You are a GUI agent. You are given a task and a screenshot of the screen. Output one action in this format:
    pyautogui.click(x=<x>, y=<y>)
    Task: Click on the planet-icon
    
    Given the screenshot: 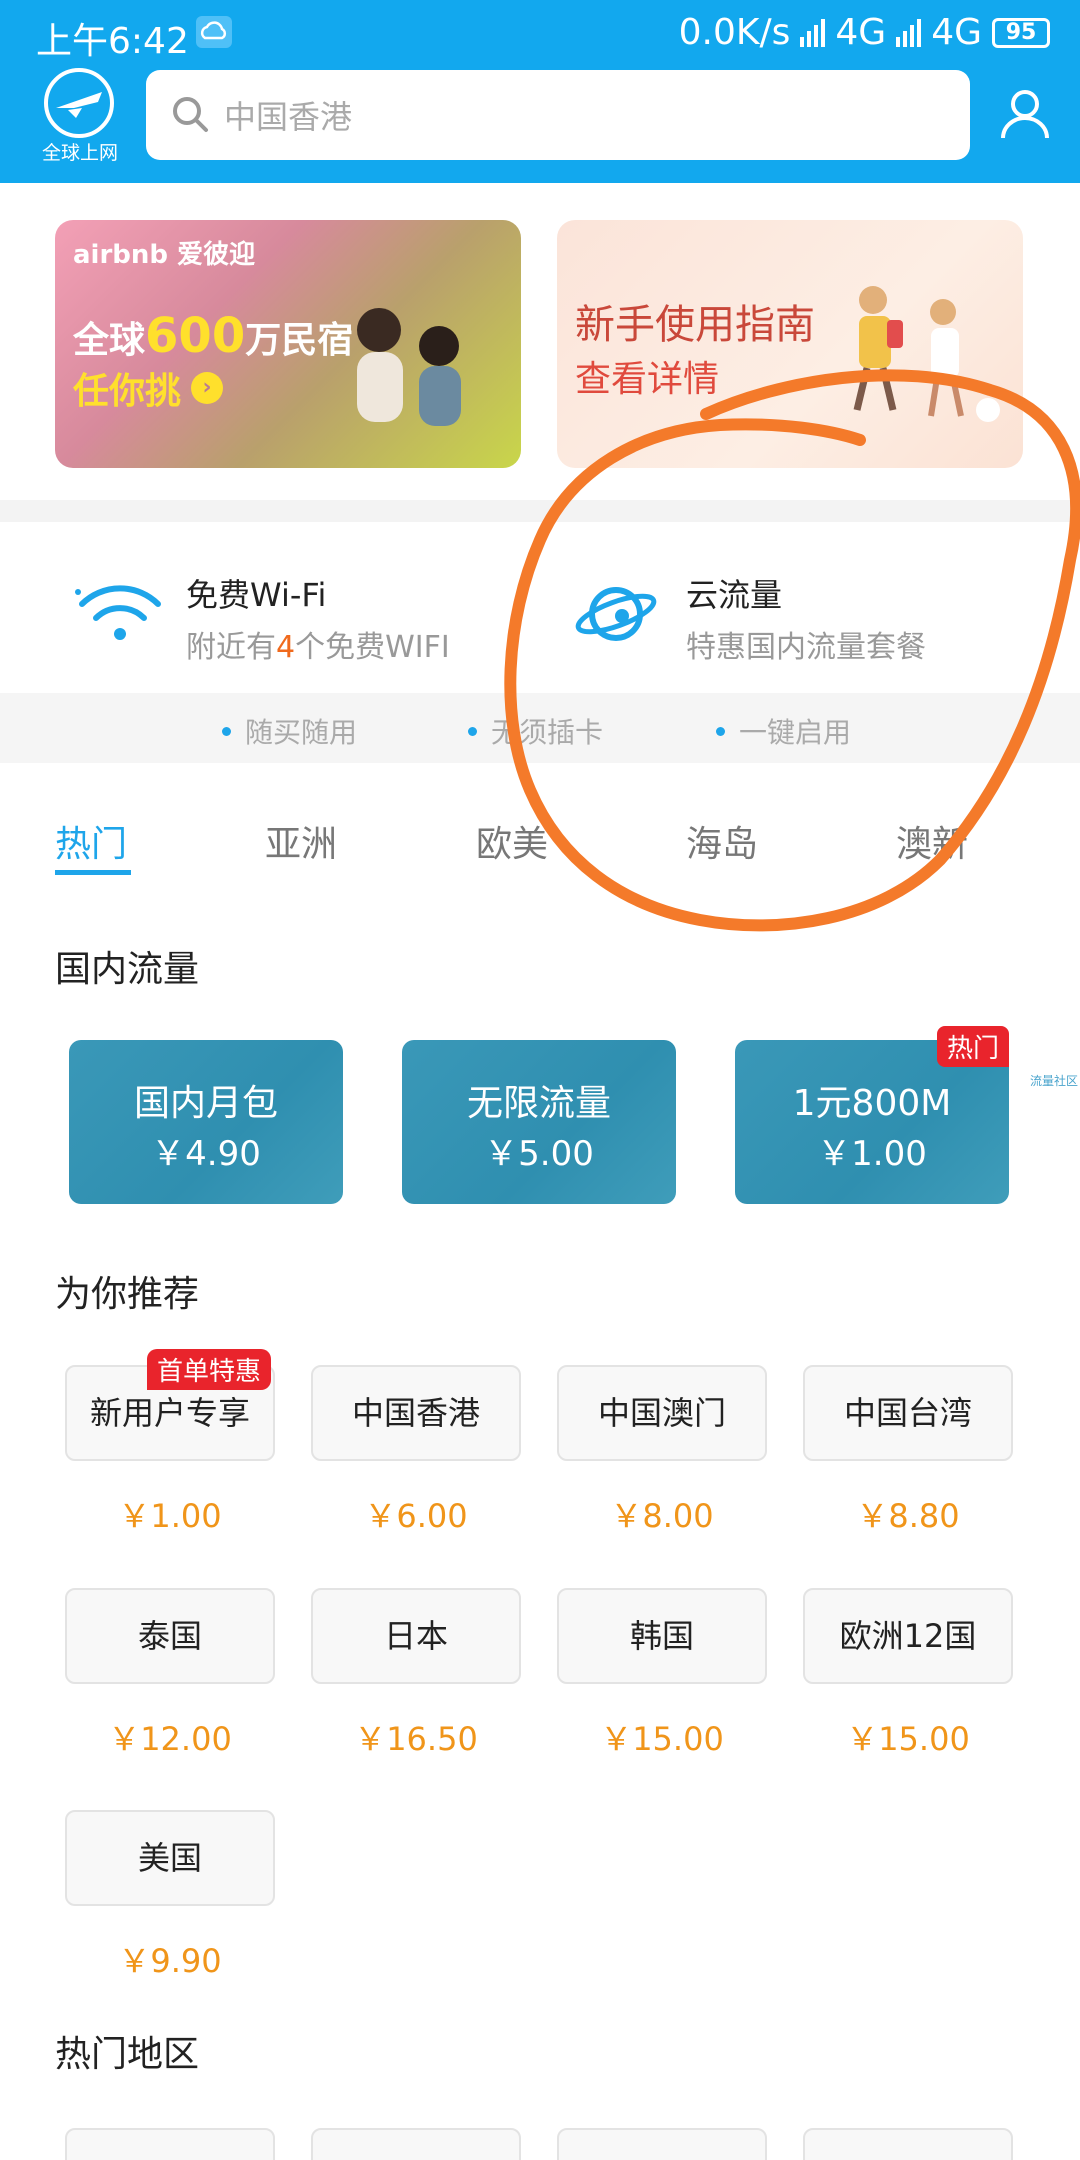 What is the action you would take?
    pyautogui.click(x=616, y=614)
    